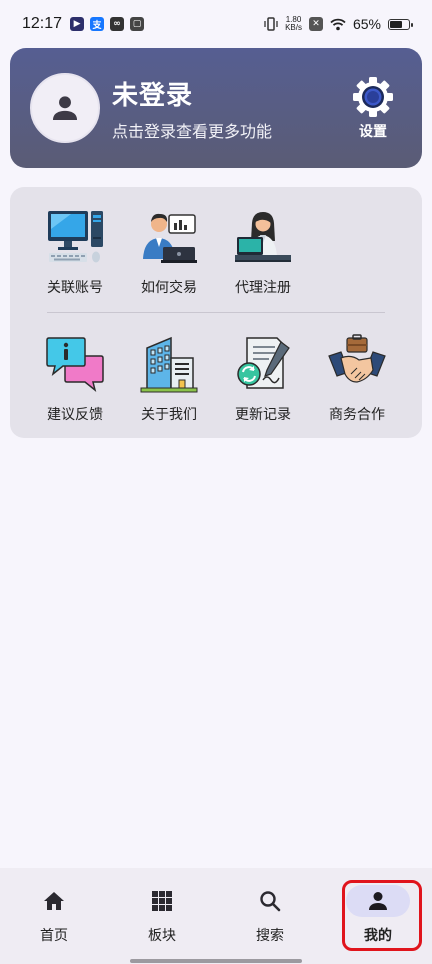 The image size is (432, 964). I want to click on grid-item-business-coop: 商务合作, so click(357, 369).